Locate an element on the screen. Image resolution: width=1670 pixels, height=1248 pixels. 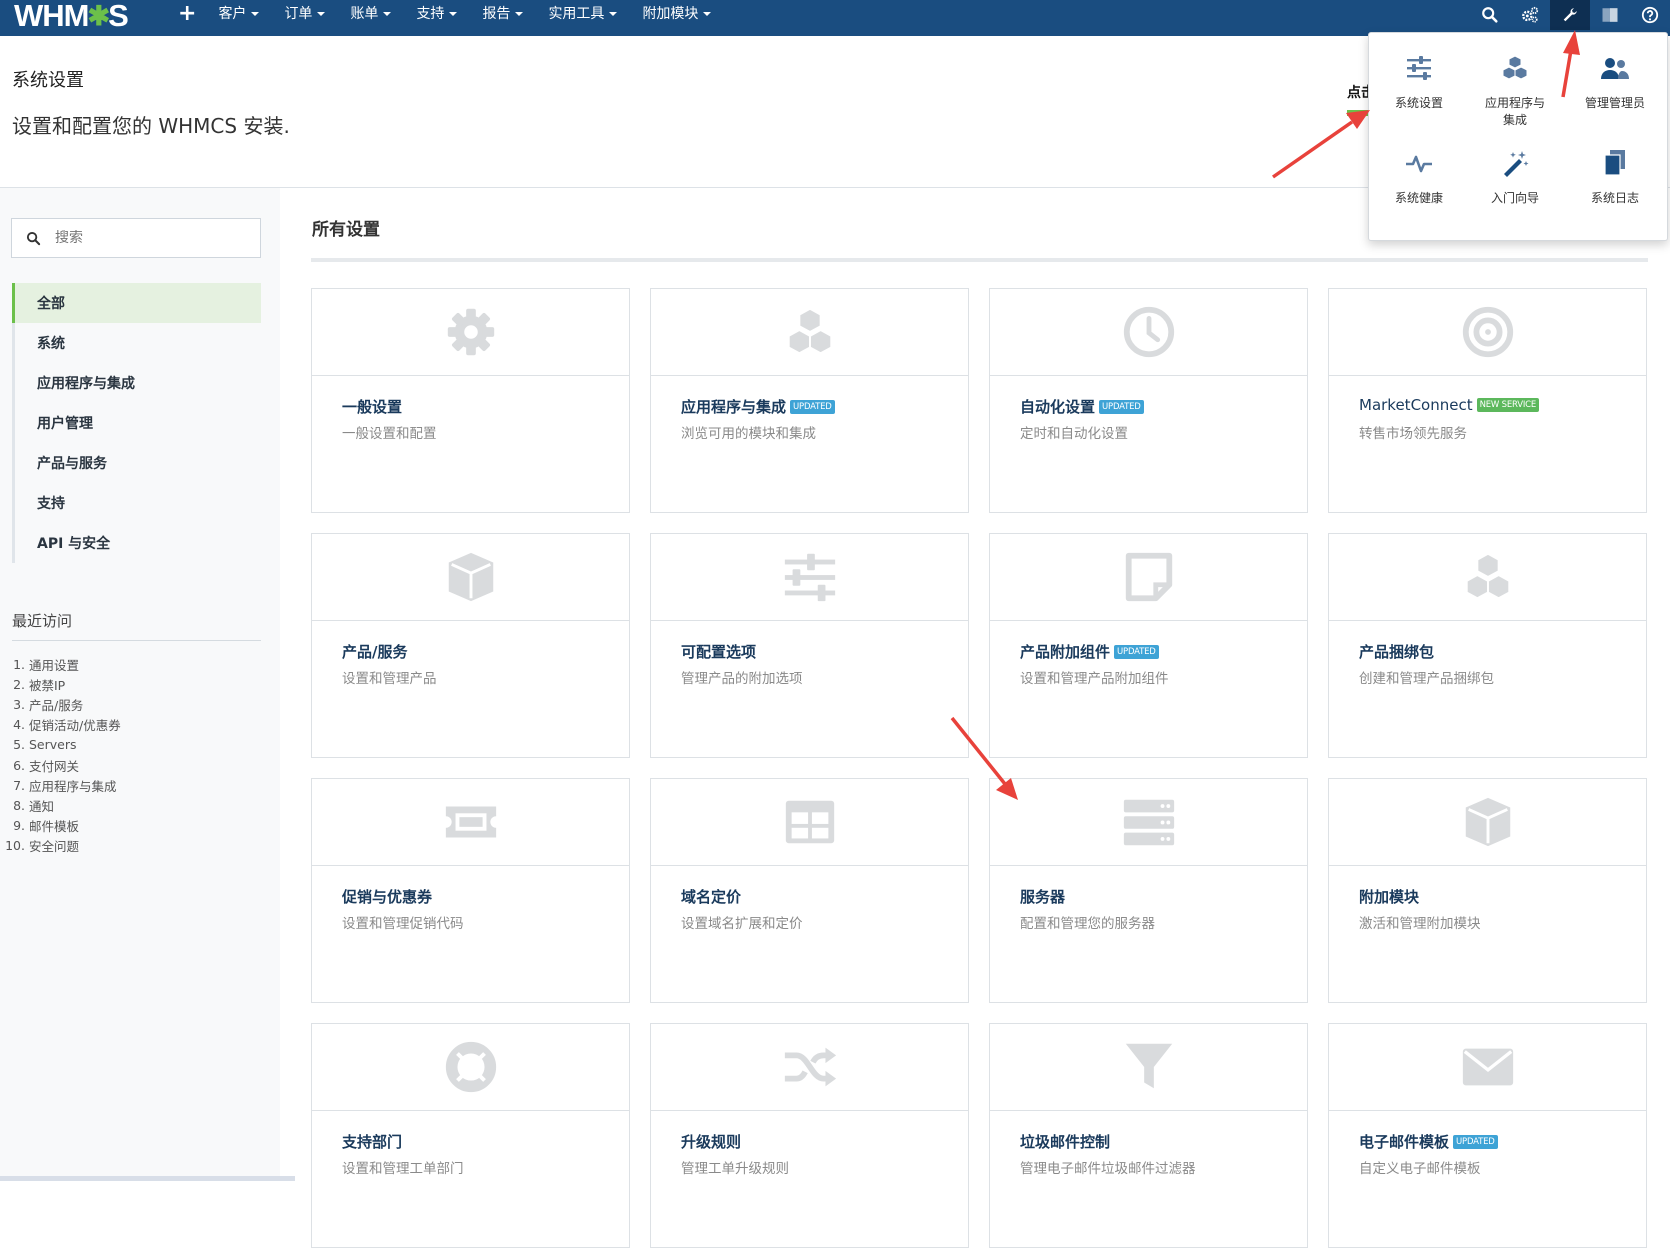
menu-reports: 报告 is located at coordinates (503, 14).